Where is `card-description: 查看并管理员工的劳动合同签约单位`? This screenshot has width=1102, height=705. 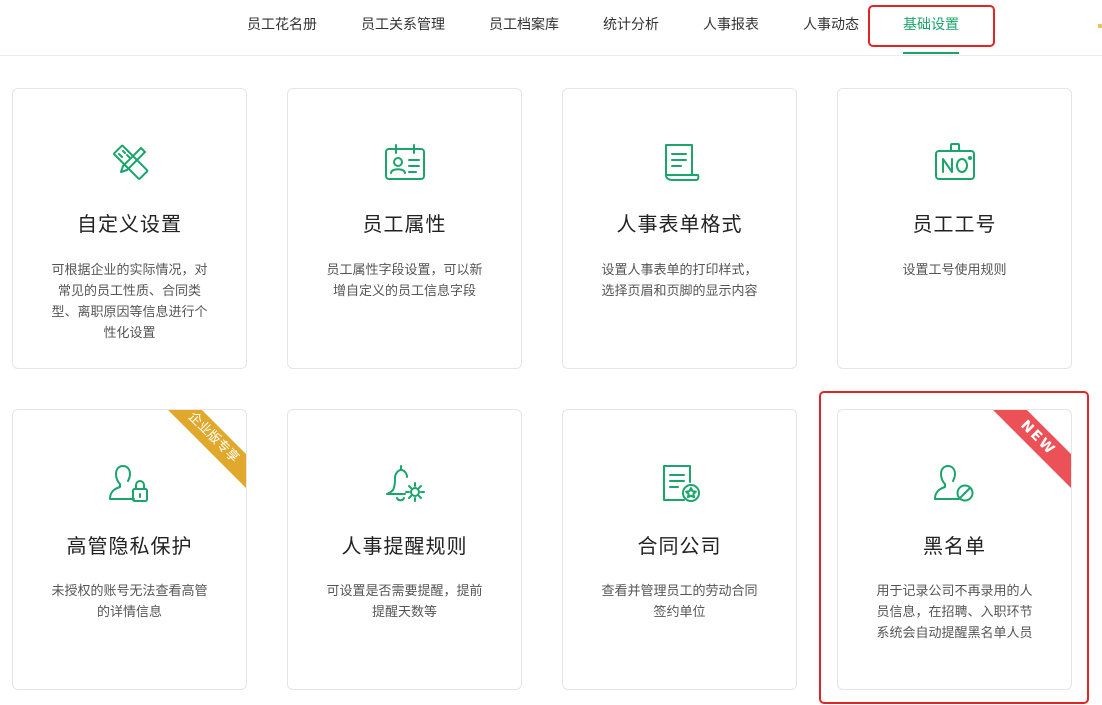
card-description: 查看并管理员工的劳动合同签约单位 is located at coordinates (679, 602).